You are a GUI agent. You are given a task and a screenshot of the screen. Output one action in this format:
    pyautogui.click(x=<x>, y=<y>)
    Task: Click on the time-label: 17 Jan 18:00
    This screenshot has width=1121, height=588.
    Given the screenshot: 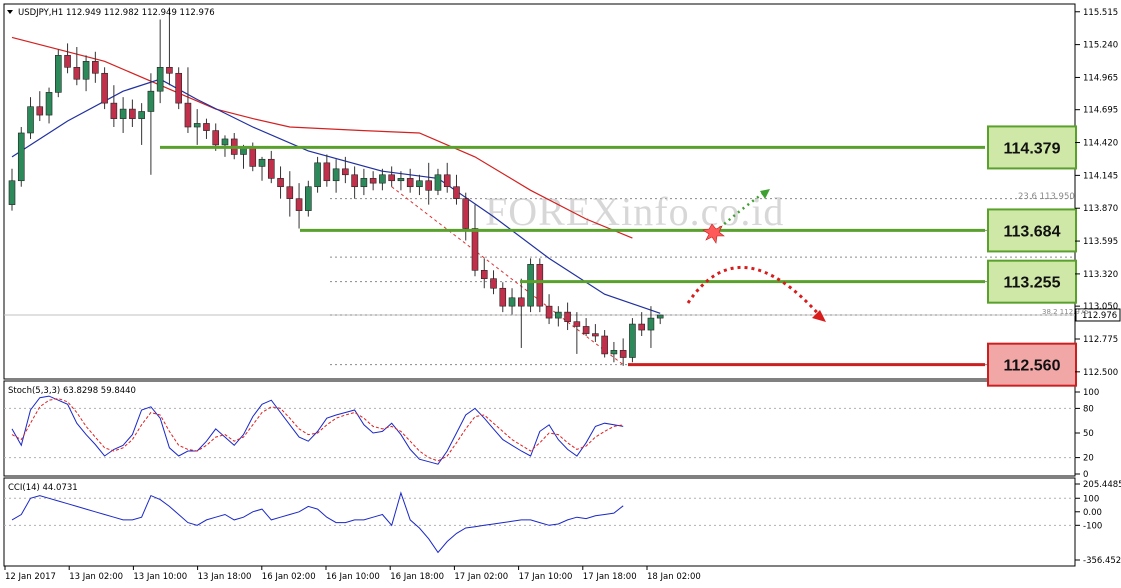 What is the action you would take?
    pyautogui.click(x=610, y=577)
    